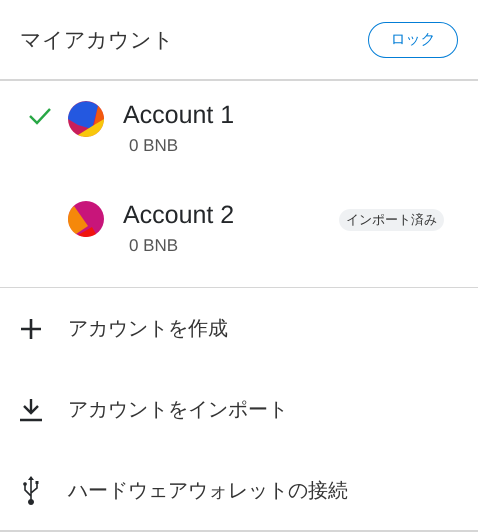  What do you see at coordinates (97, 40) in the screenshot?
I see `menu-title: マイアカウント` at bounding box center [97, 40].